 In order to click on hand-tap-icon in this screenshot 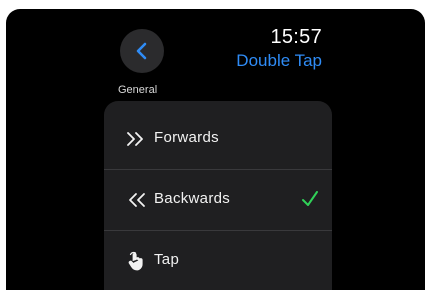, I will do `click(136, 261)`.